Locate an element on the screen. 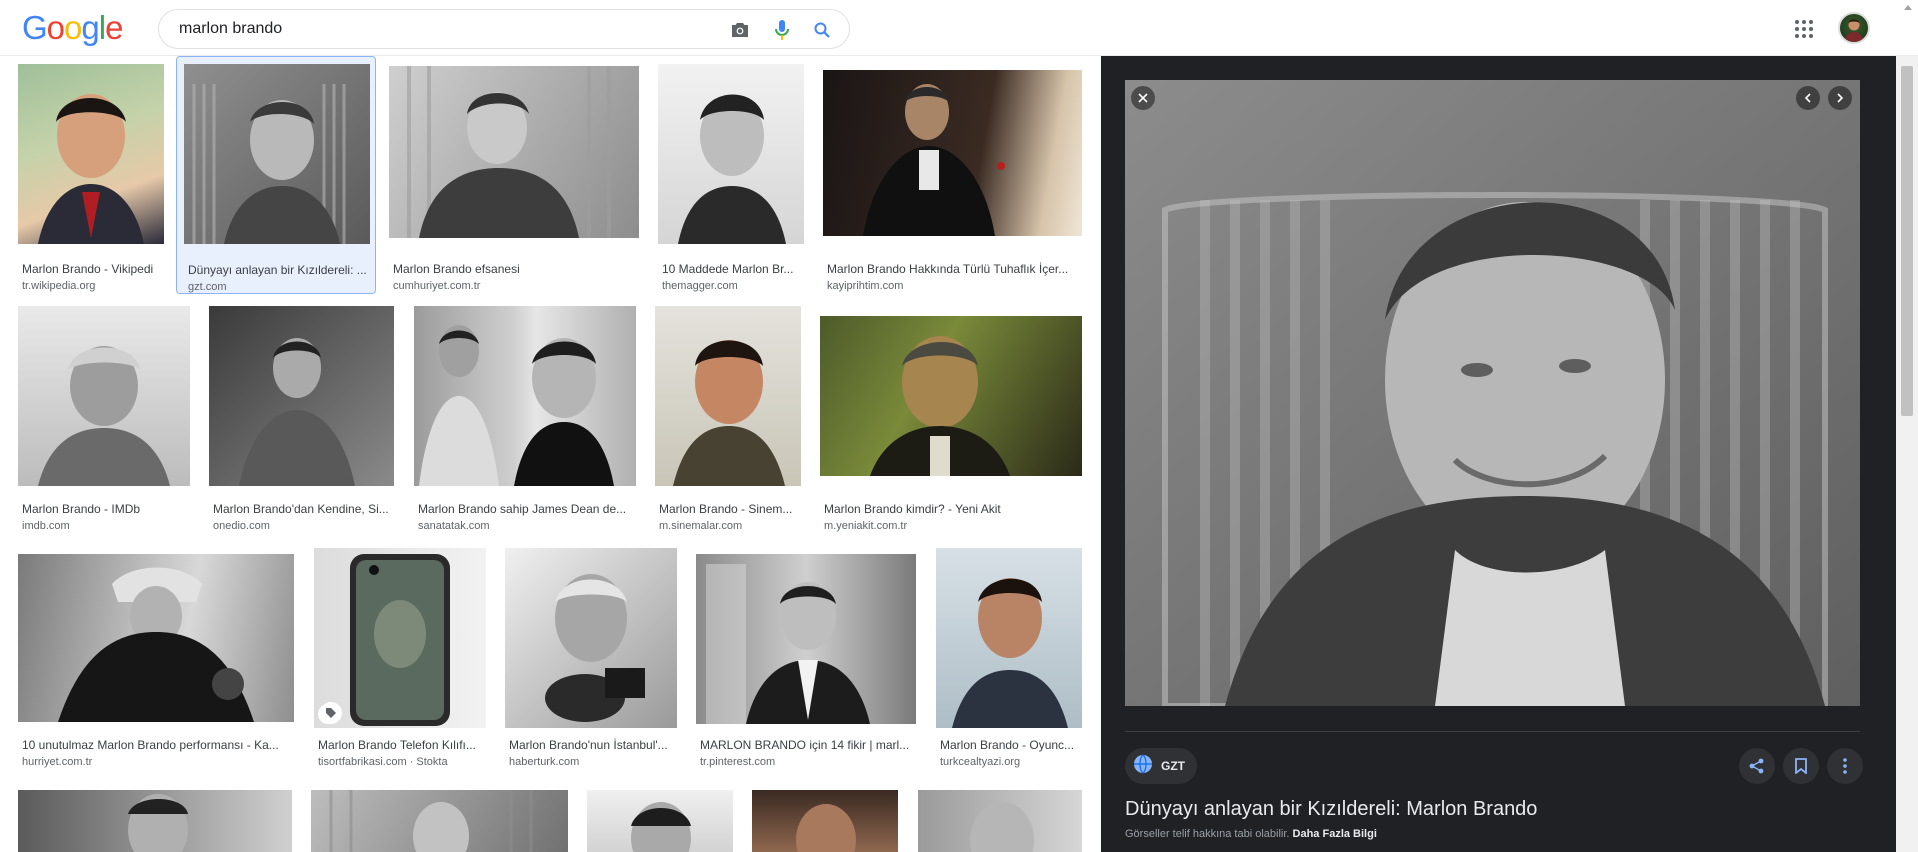  result-title: Marlon Brando kimdir? - Yeni Akit is located at coordinates (953, 509).